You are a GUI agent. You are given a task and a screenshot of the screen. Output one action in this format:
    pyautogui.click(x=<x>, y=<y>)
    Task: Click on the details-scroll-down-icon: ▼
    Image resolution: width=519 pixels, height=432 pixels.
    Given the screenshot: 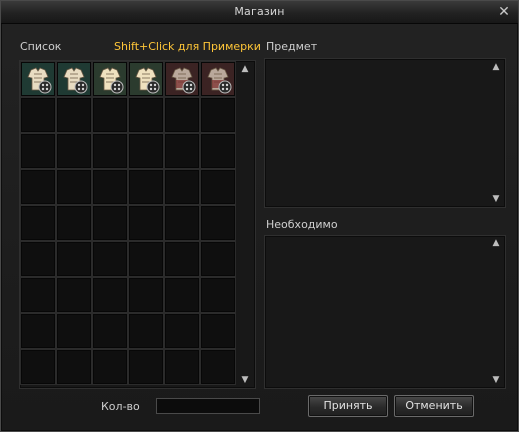 What is the action you would take?
    pyautogui.click(x=496, y=199)
    